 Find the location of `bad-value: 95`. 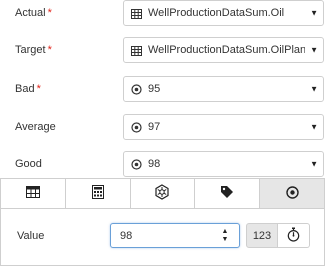

bad-value: 95 is located at coordinates (154, 89).